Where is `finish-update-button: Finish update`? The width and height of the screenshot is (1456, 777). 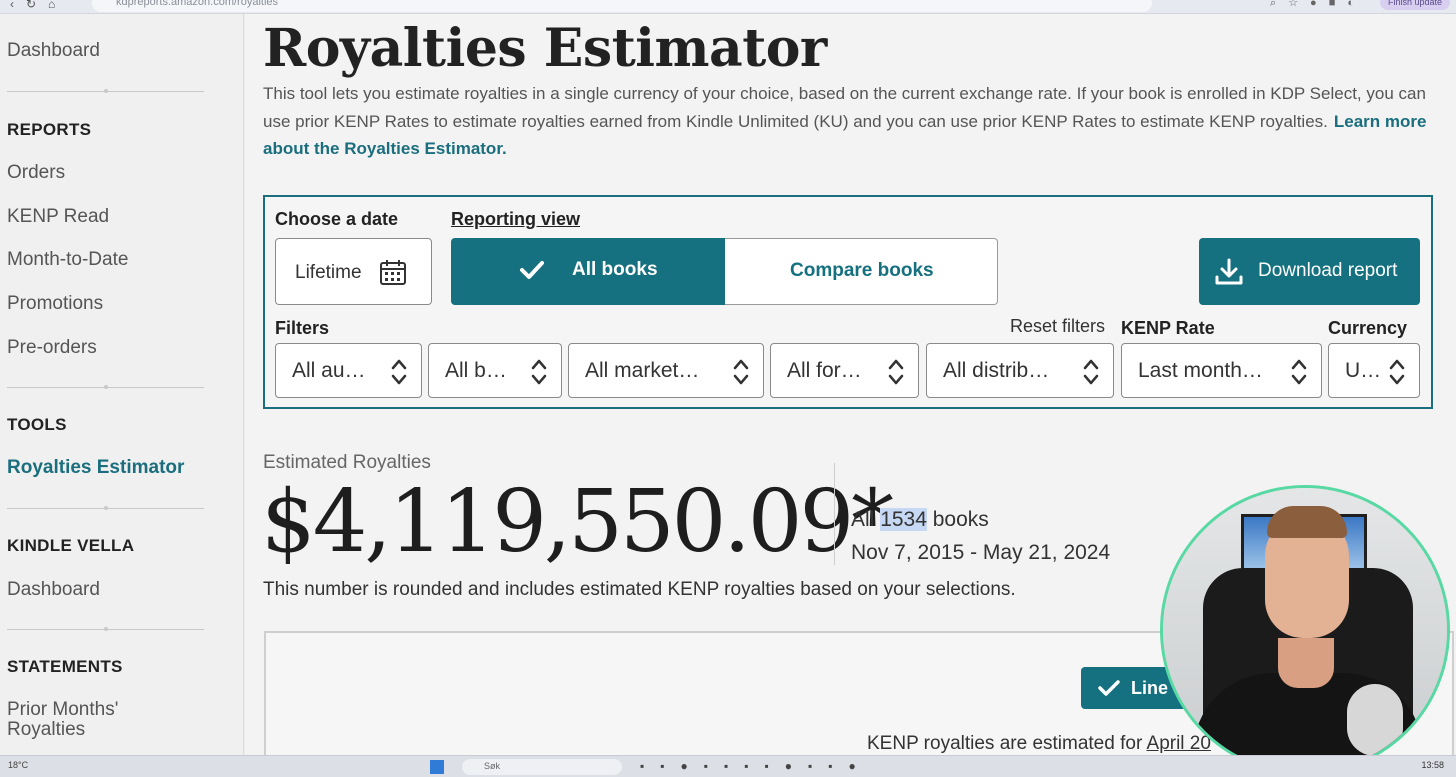 finish-update-button: Finish update is located at coordinates (1414, 5).